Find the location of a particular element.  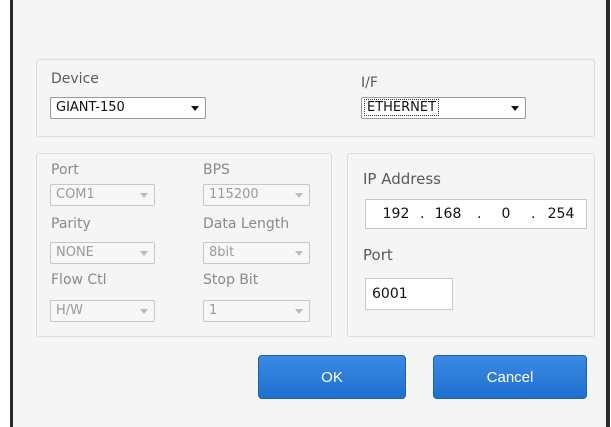

bps-value: 115200 is located at coordinates (234, 194).